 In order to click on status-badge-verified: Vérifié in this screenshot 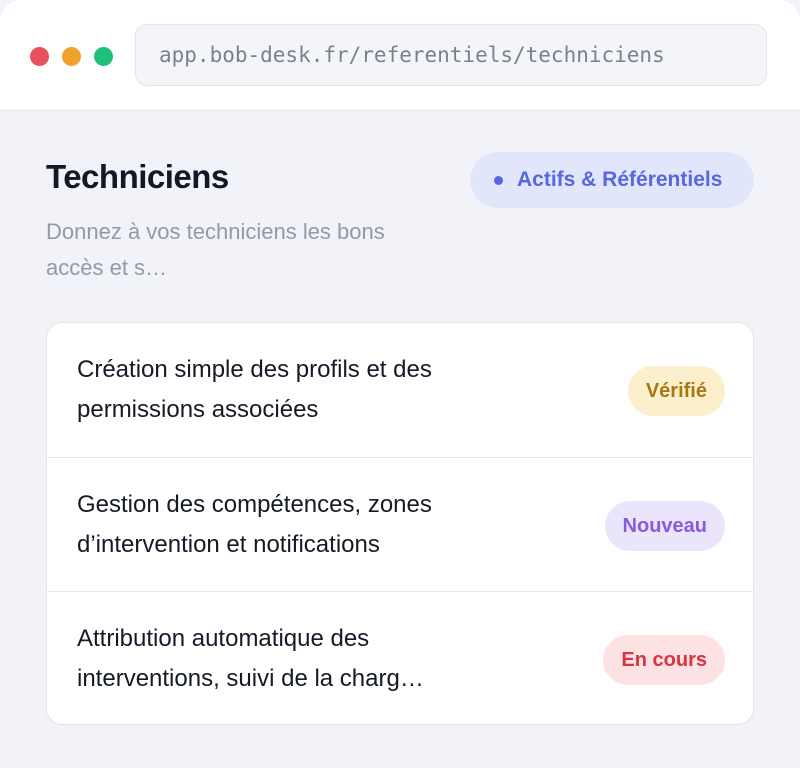, I will do `click(676, 391)`.